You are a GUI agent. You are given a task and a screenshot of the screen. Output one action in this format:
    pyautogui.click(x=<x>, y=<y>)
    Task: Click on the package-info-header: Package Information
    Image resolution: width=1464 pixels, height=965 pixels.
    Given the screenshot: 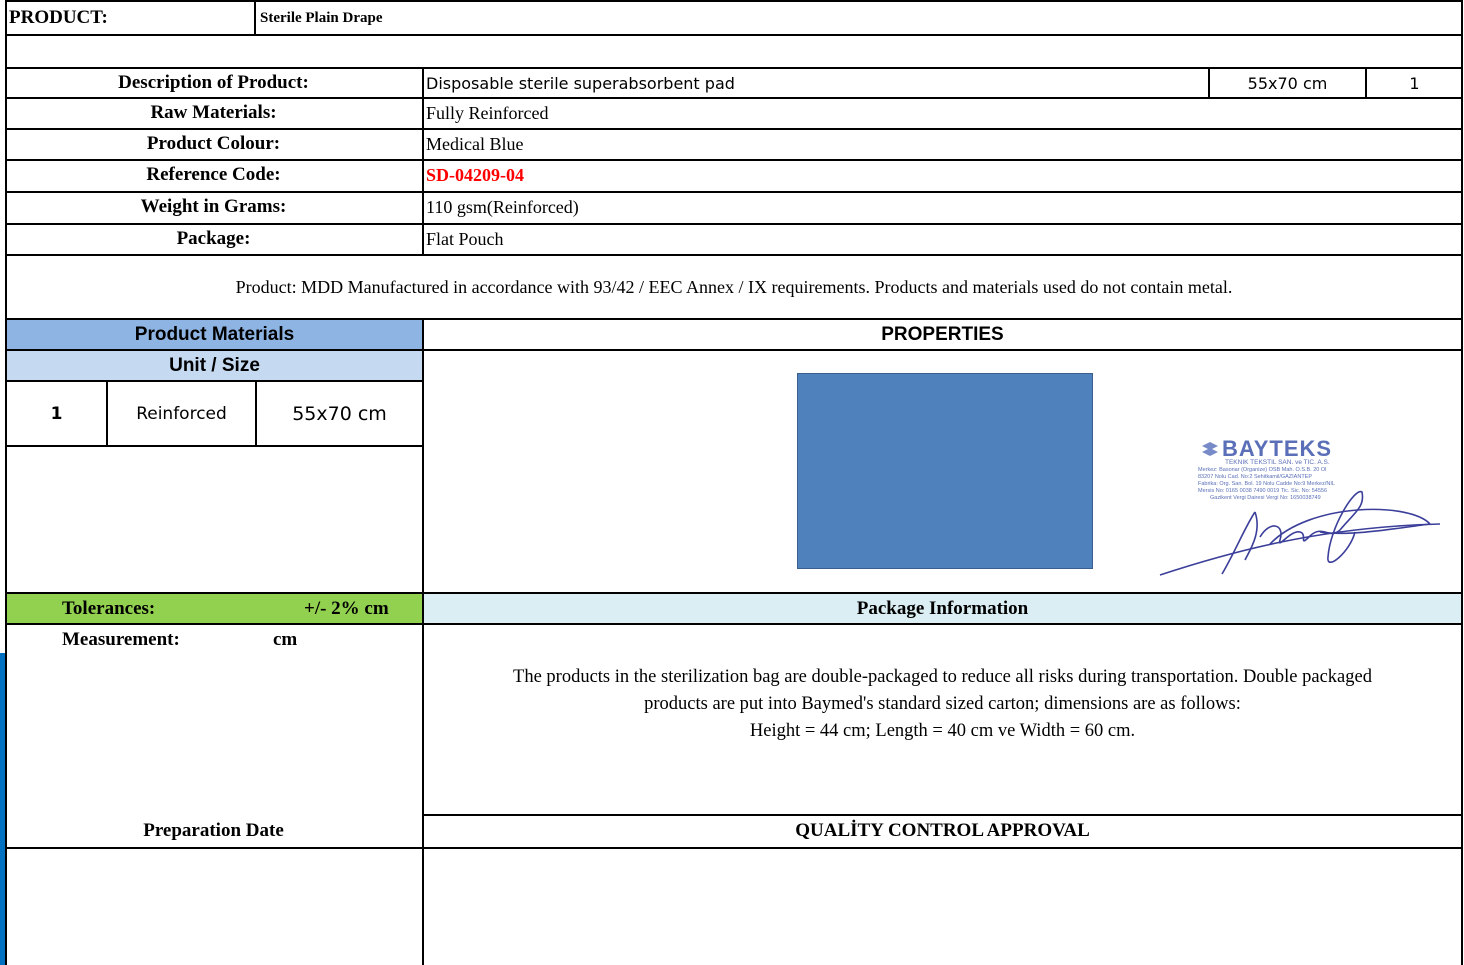 What is the action you would take?
    pyautogui.click(x=942, y=608)
    